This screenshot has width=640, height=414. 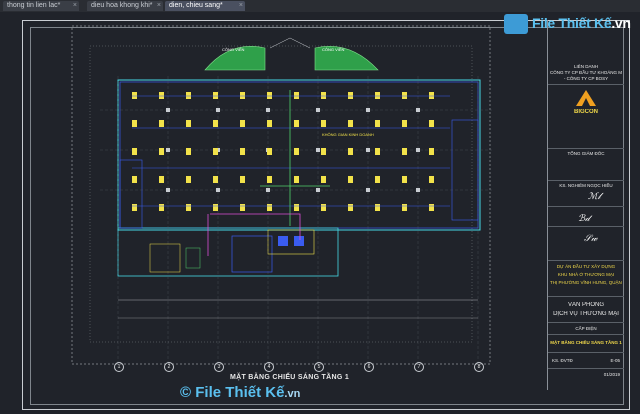 What do you see at coordinates (228, 252) in the screenshot?
I see `lower-wing` at bounding box center [228, 252].